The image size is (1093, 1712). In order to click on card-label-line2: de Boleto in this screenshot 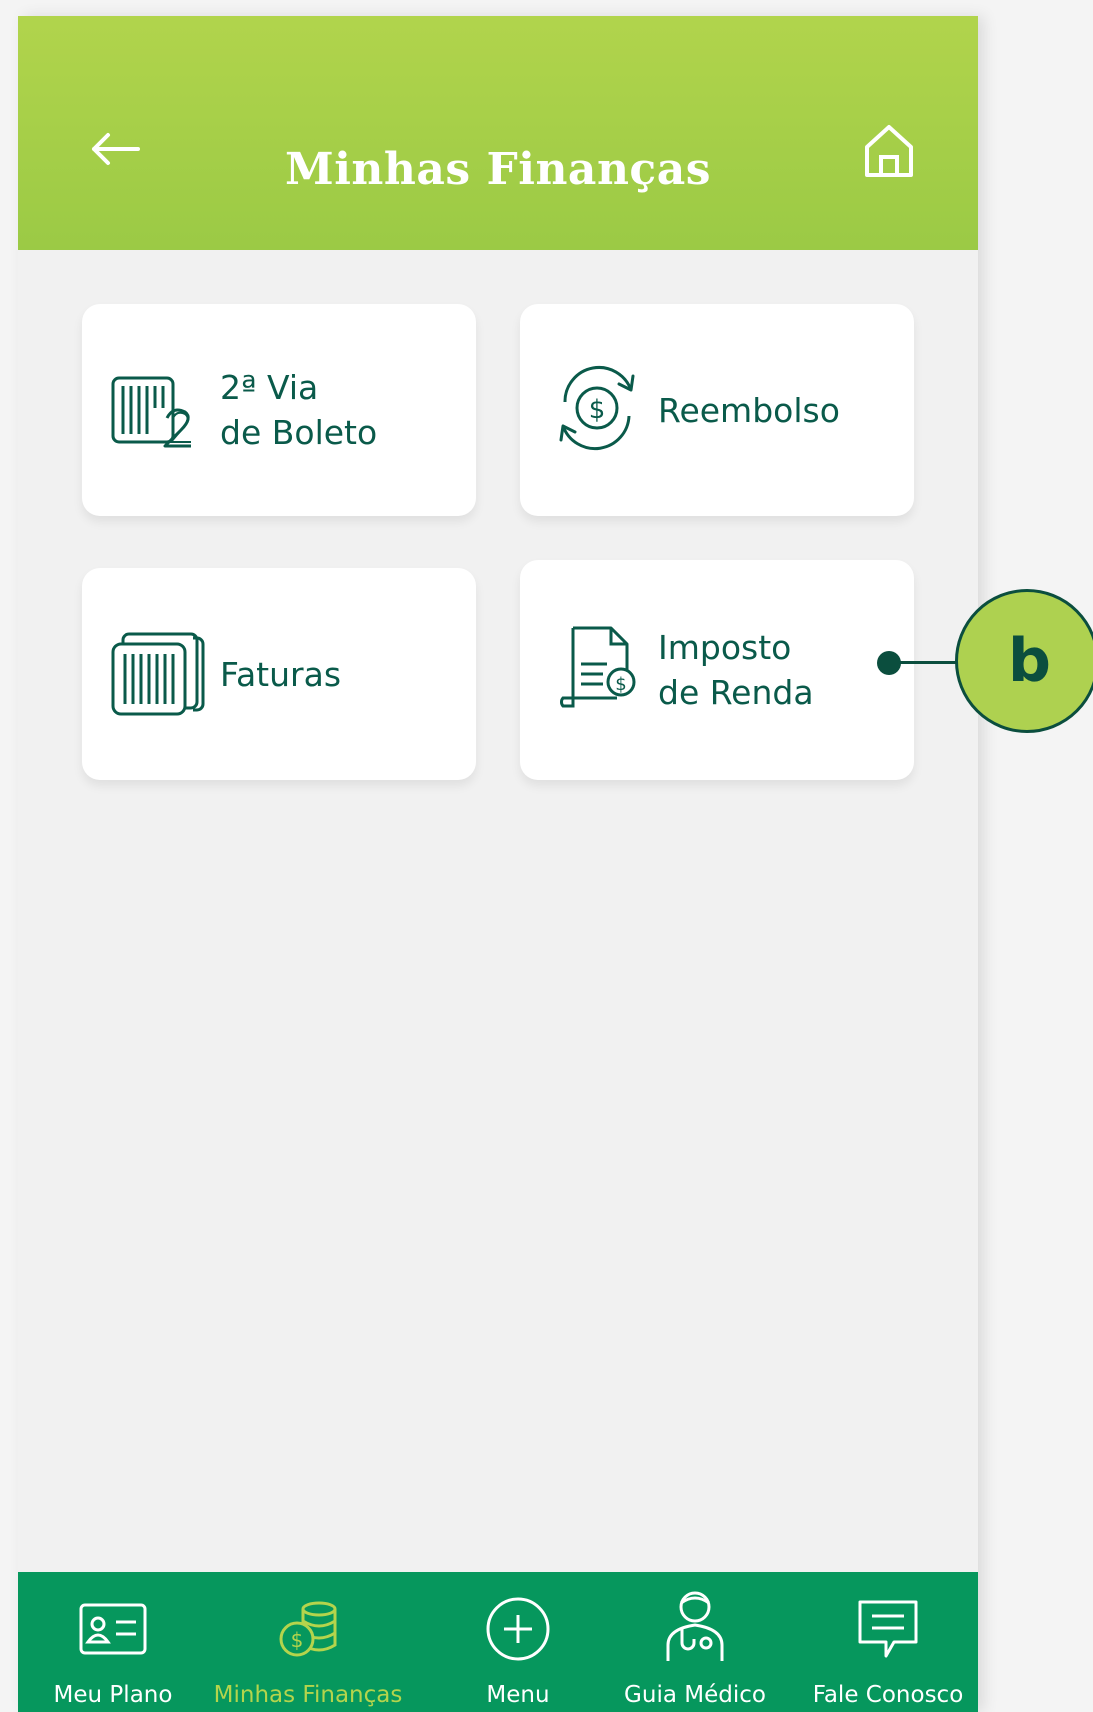, I will do `click(299, 432)`.